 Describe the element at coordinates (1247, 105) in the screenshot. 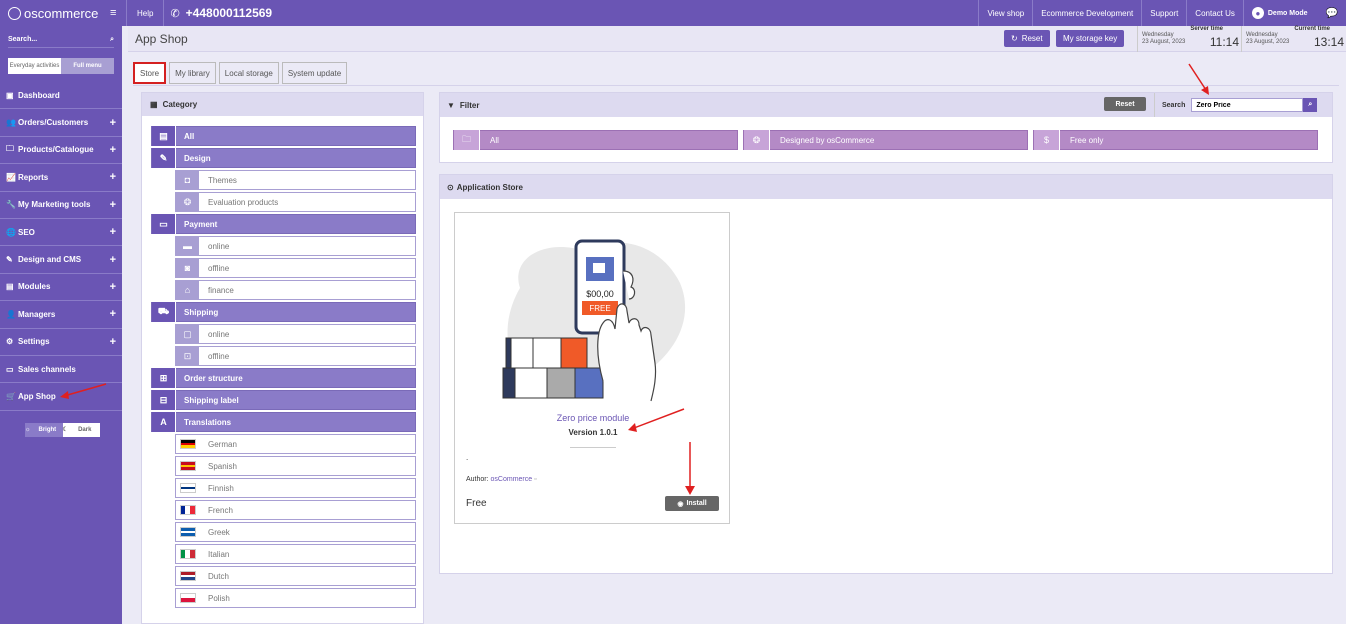

I see `search-input` at that location.